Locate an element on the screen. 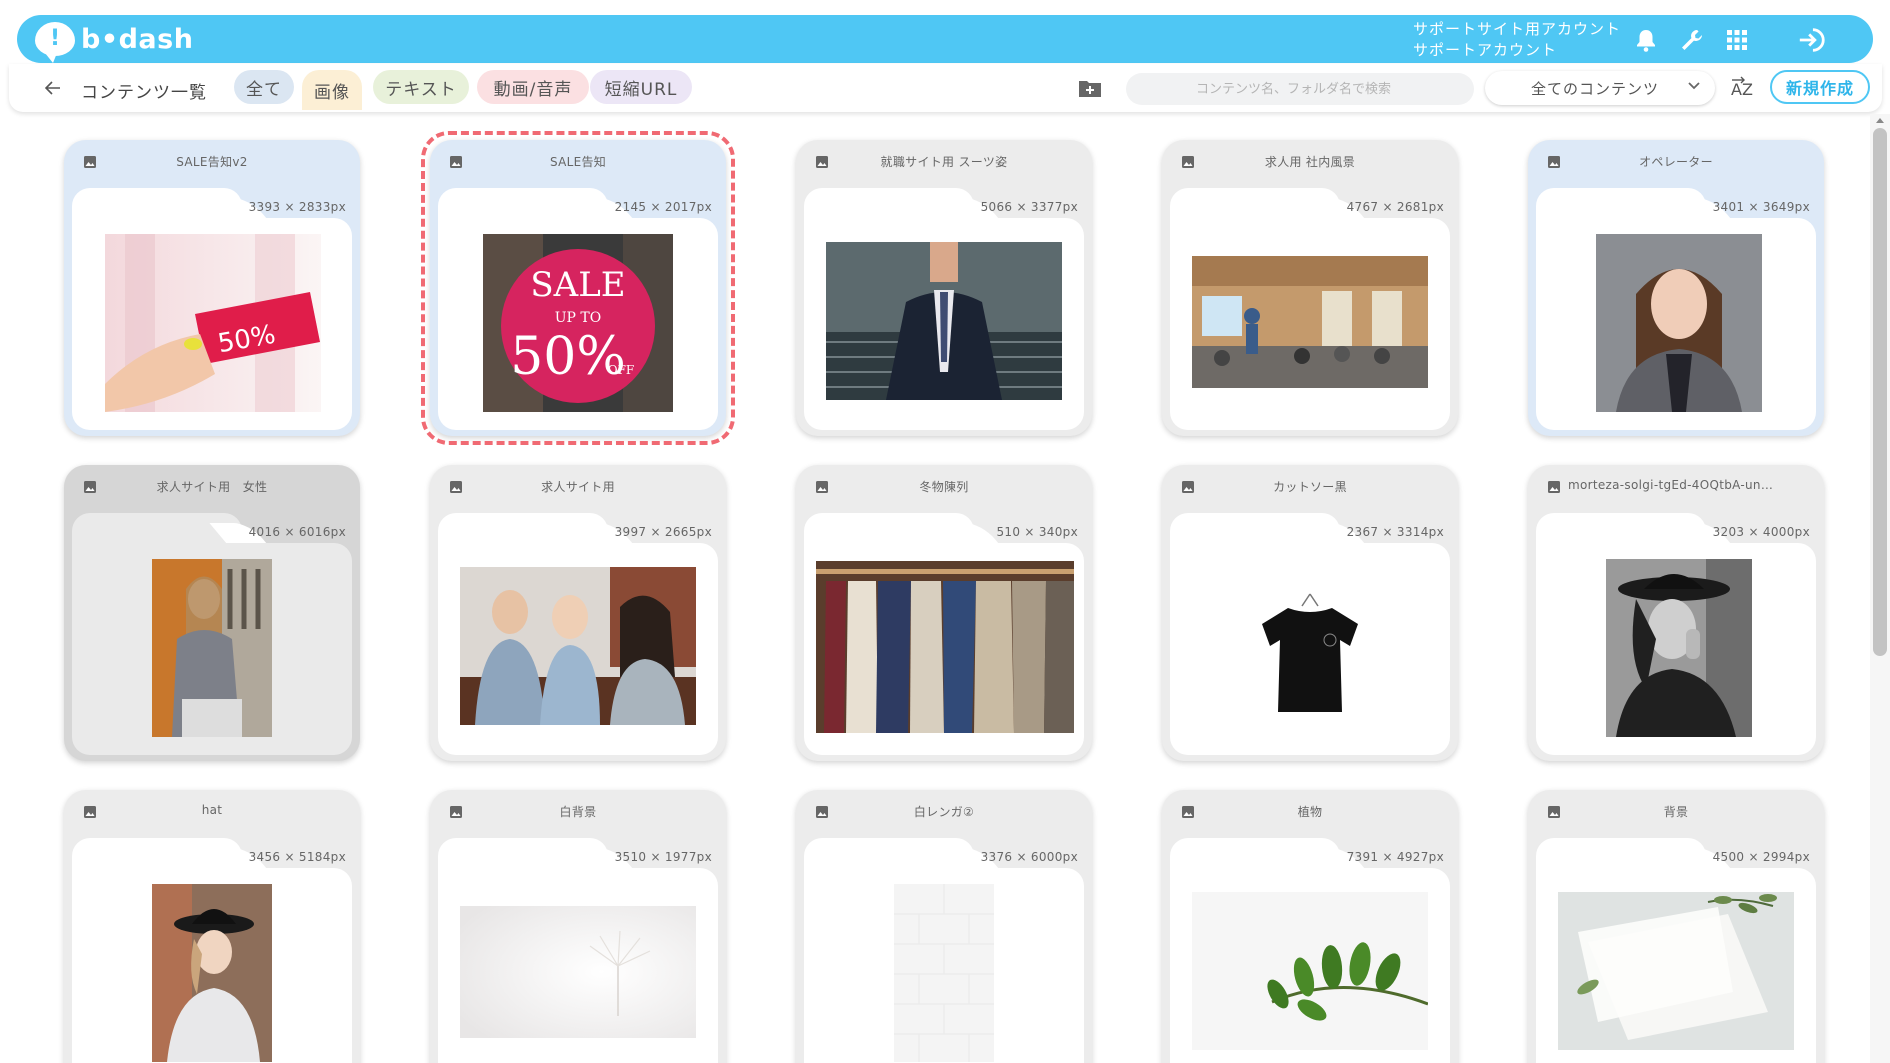  content-card: 背景 4500 × 2994px is located at coordinates (1676, 926).